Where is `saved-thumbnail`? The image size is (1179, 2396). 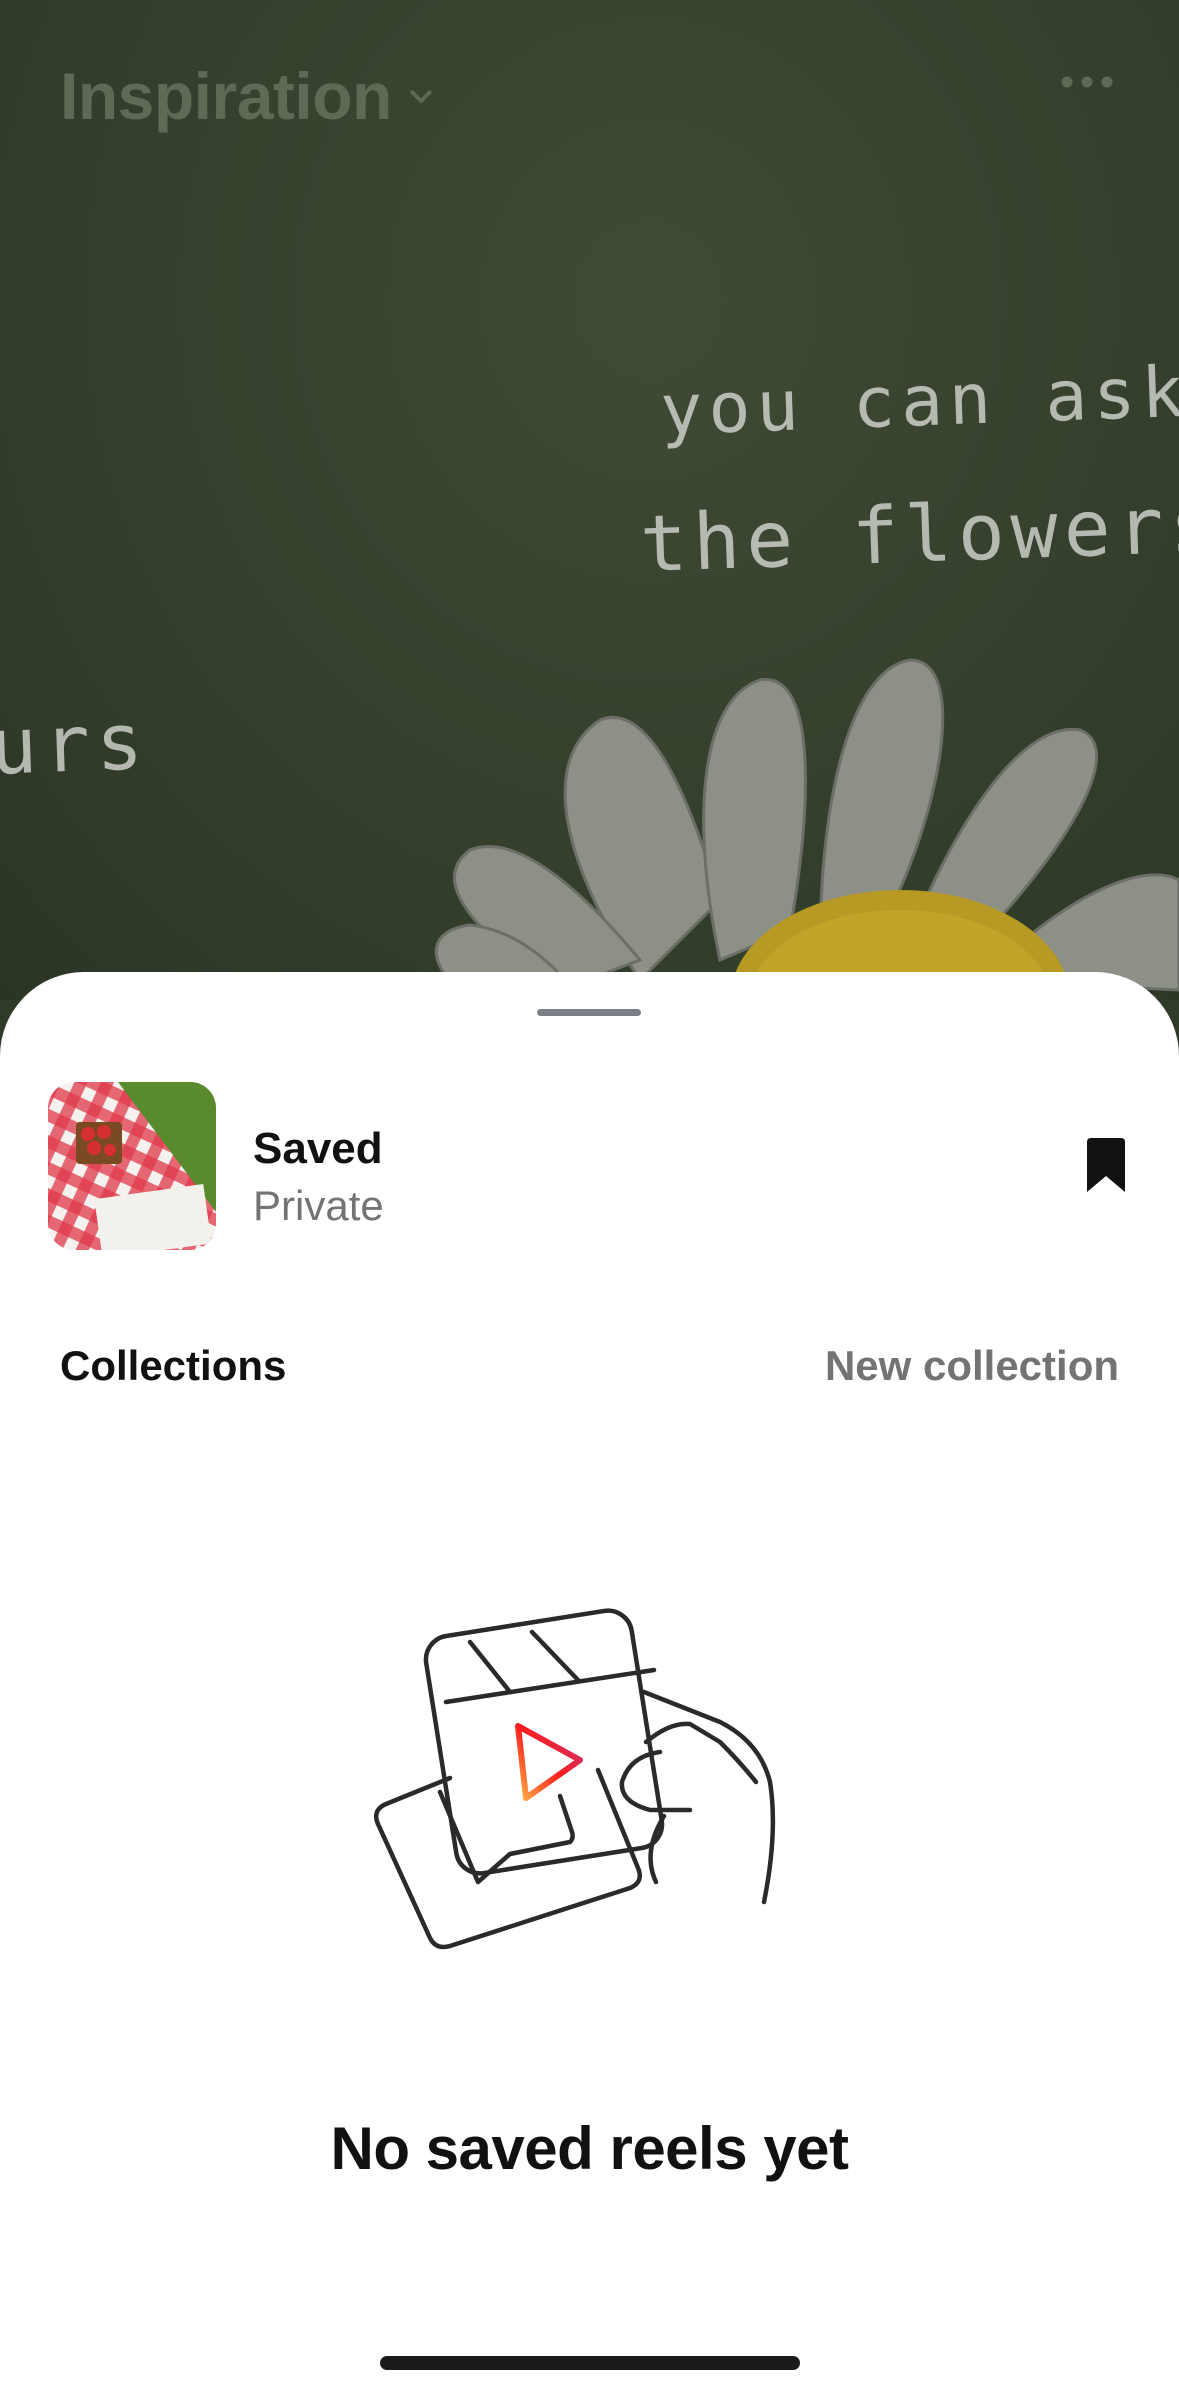
saved-thumbnail is located at coordinates (132, 1166).